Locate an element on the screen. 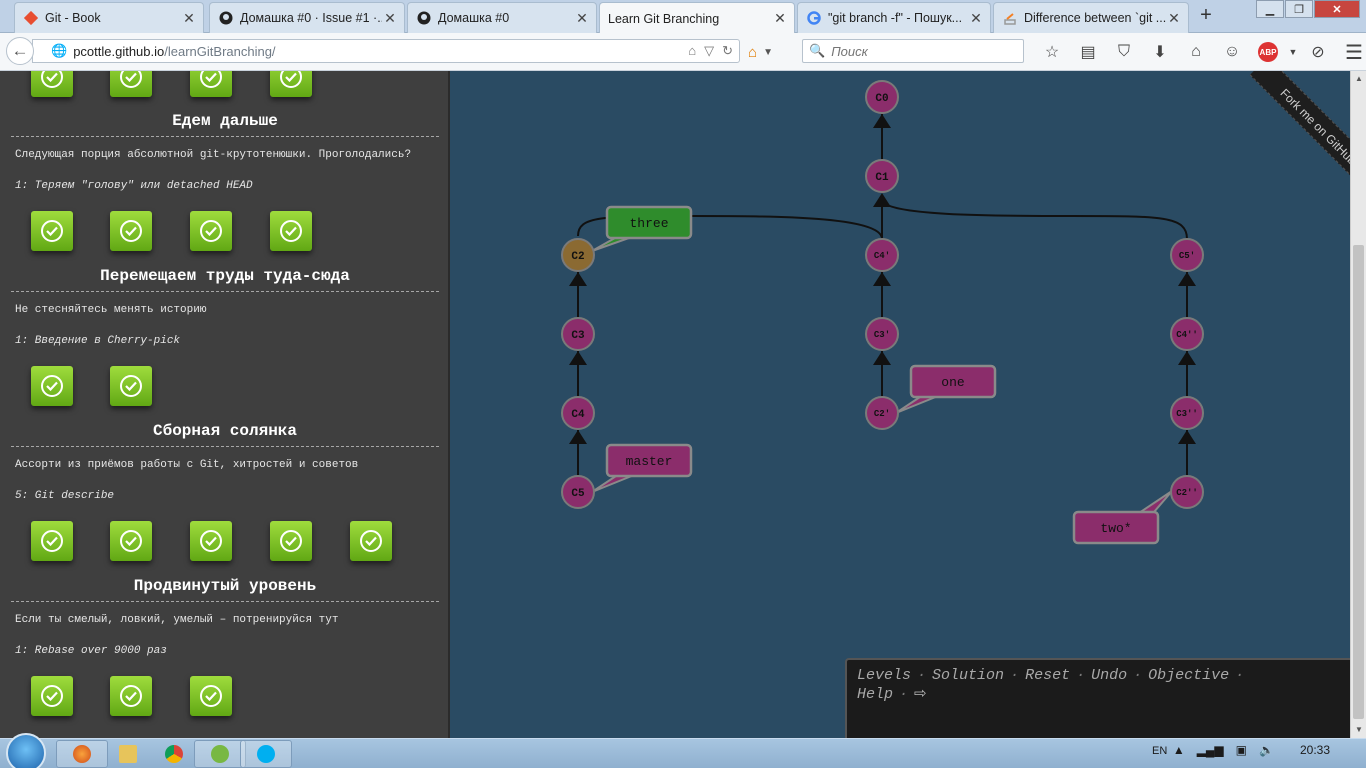 The height and width of the screenshot is (768, 1366). commit-c4-double-prime: C4'' is located at coordinates (1187, 334).